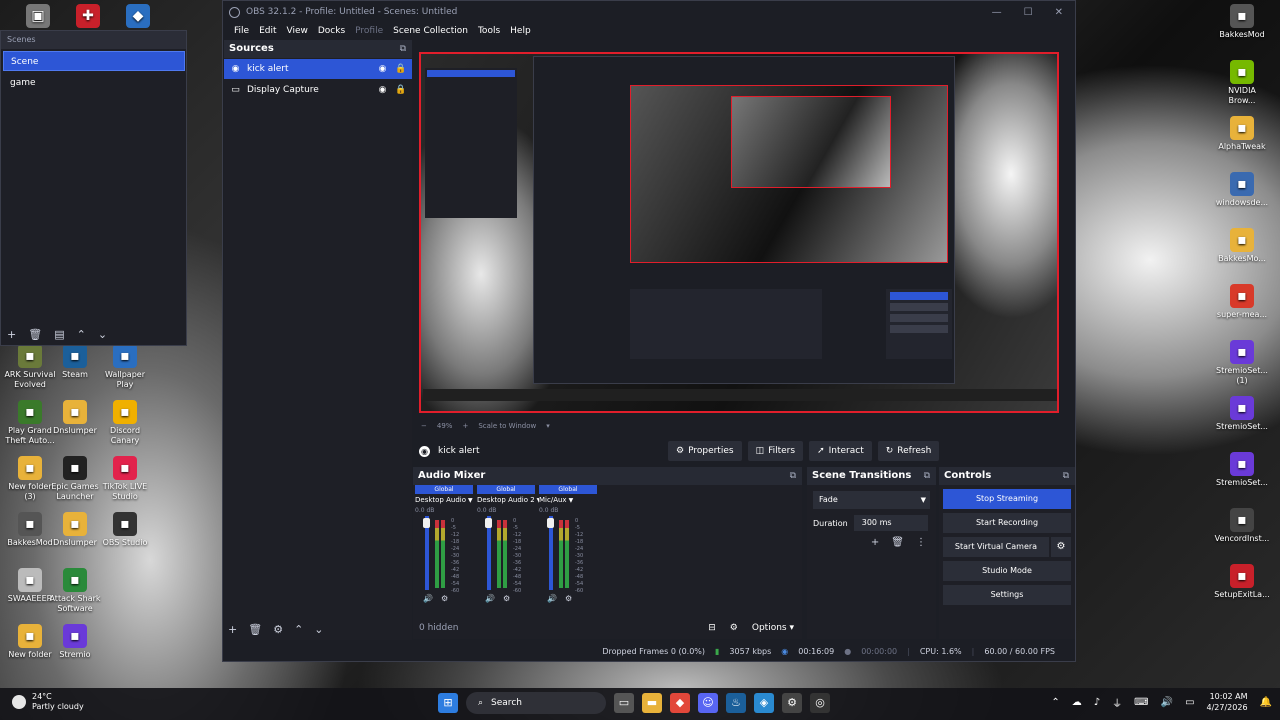  I want to click on menu-item: Profile, so click(369, 31).